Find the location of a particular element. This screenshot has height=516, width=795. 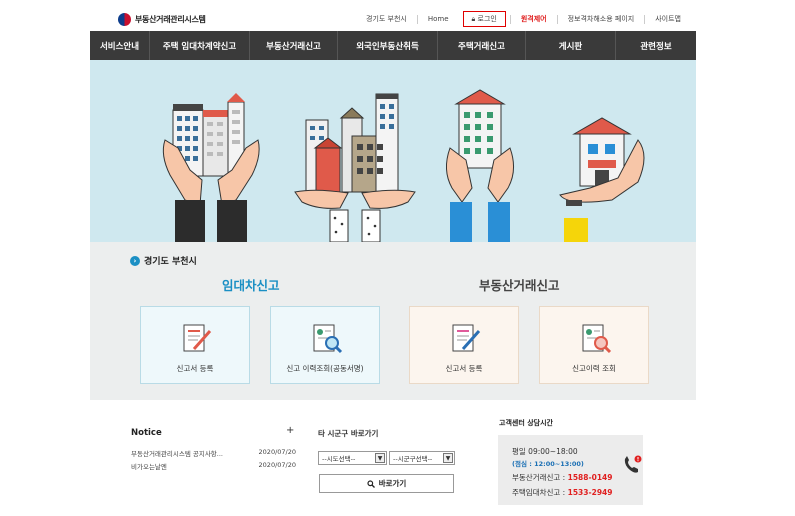

region-heading: › 경기도 부천시 is located at coordinates (163, 260).